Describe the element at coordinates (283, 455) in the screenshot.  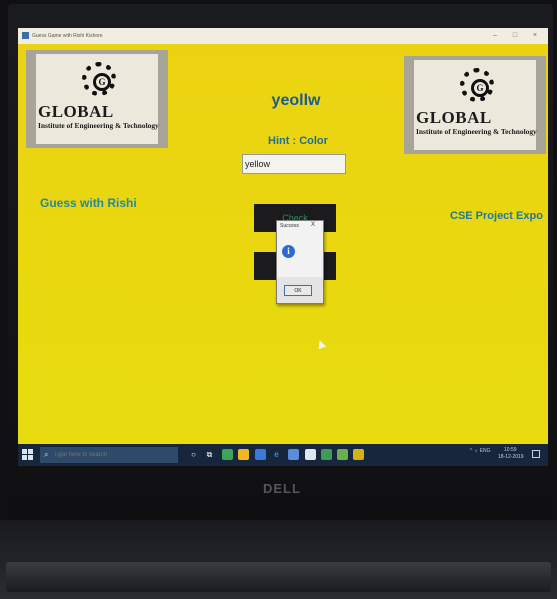
I see `taskbar: ⌕ ○ ⧉ e ^ ☼ ENG 10:59 18-12-2019` at that location.